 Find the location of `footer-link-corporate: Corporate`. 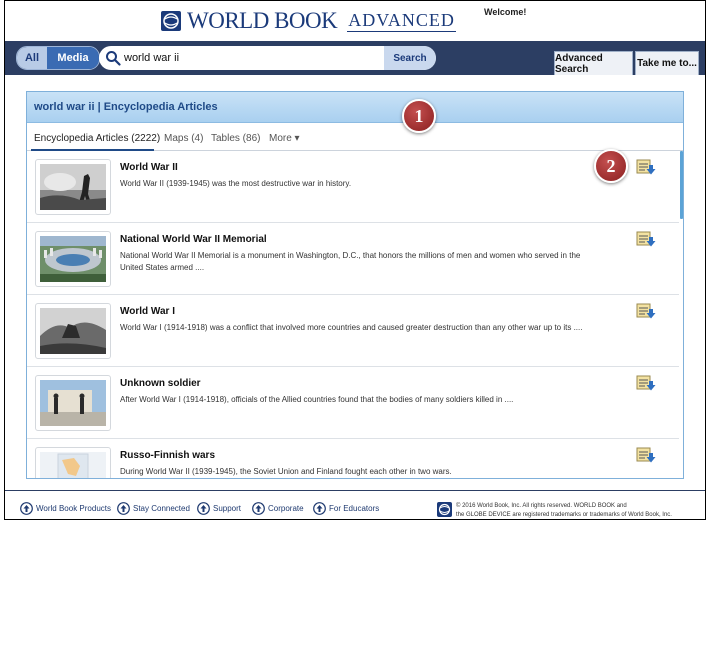

footer-link-corporate: Corporate is located at coordinates (278, 508).